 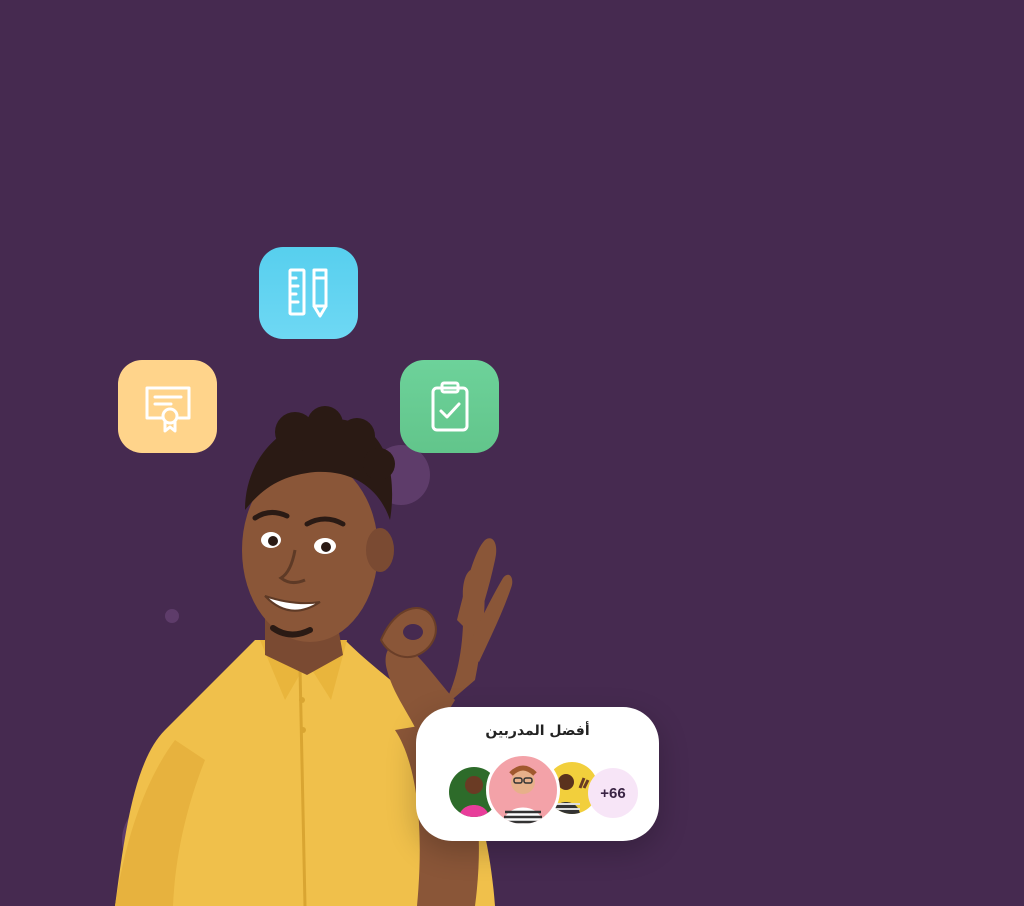 I want to click on tools-tile, so click(x=308, y=293).